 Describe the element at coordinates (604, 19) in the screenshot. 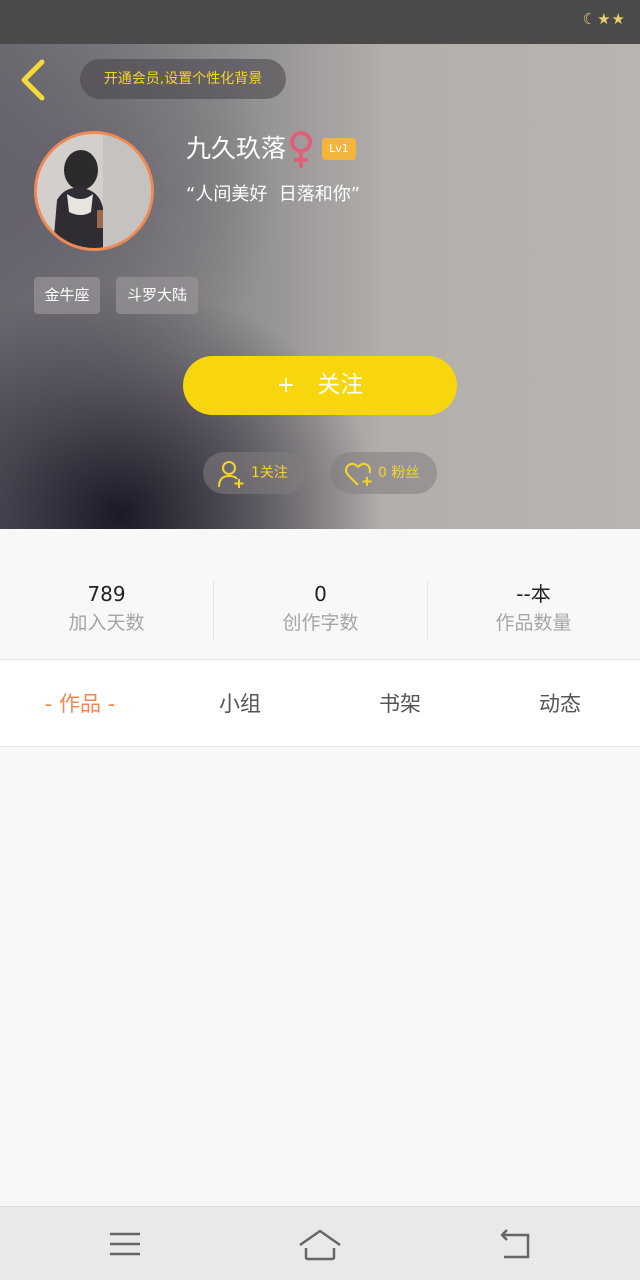

I see `status-indicators: ☾★★` at that location.